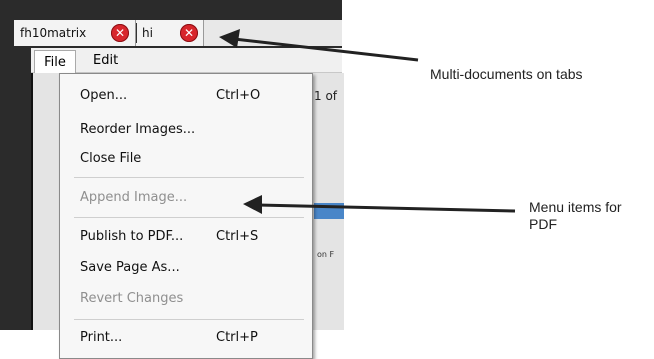  Describe the element at coordinates (575, 215) in the screenshot. I see `annotation-pdf-menu: Menu items for PDF` at that location.